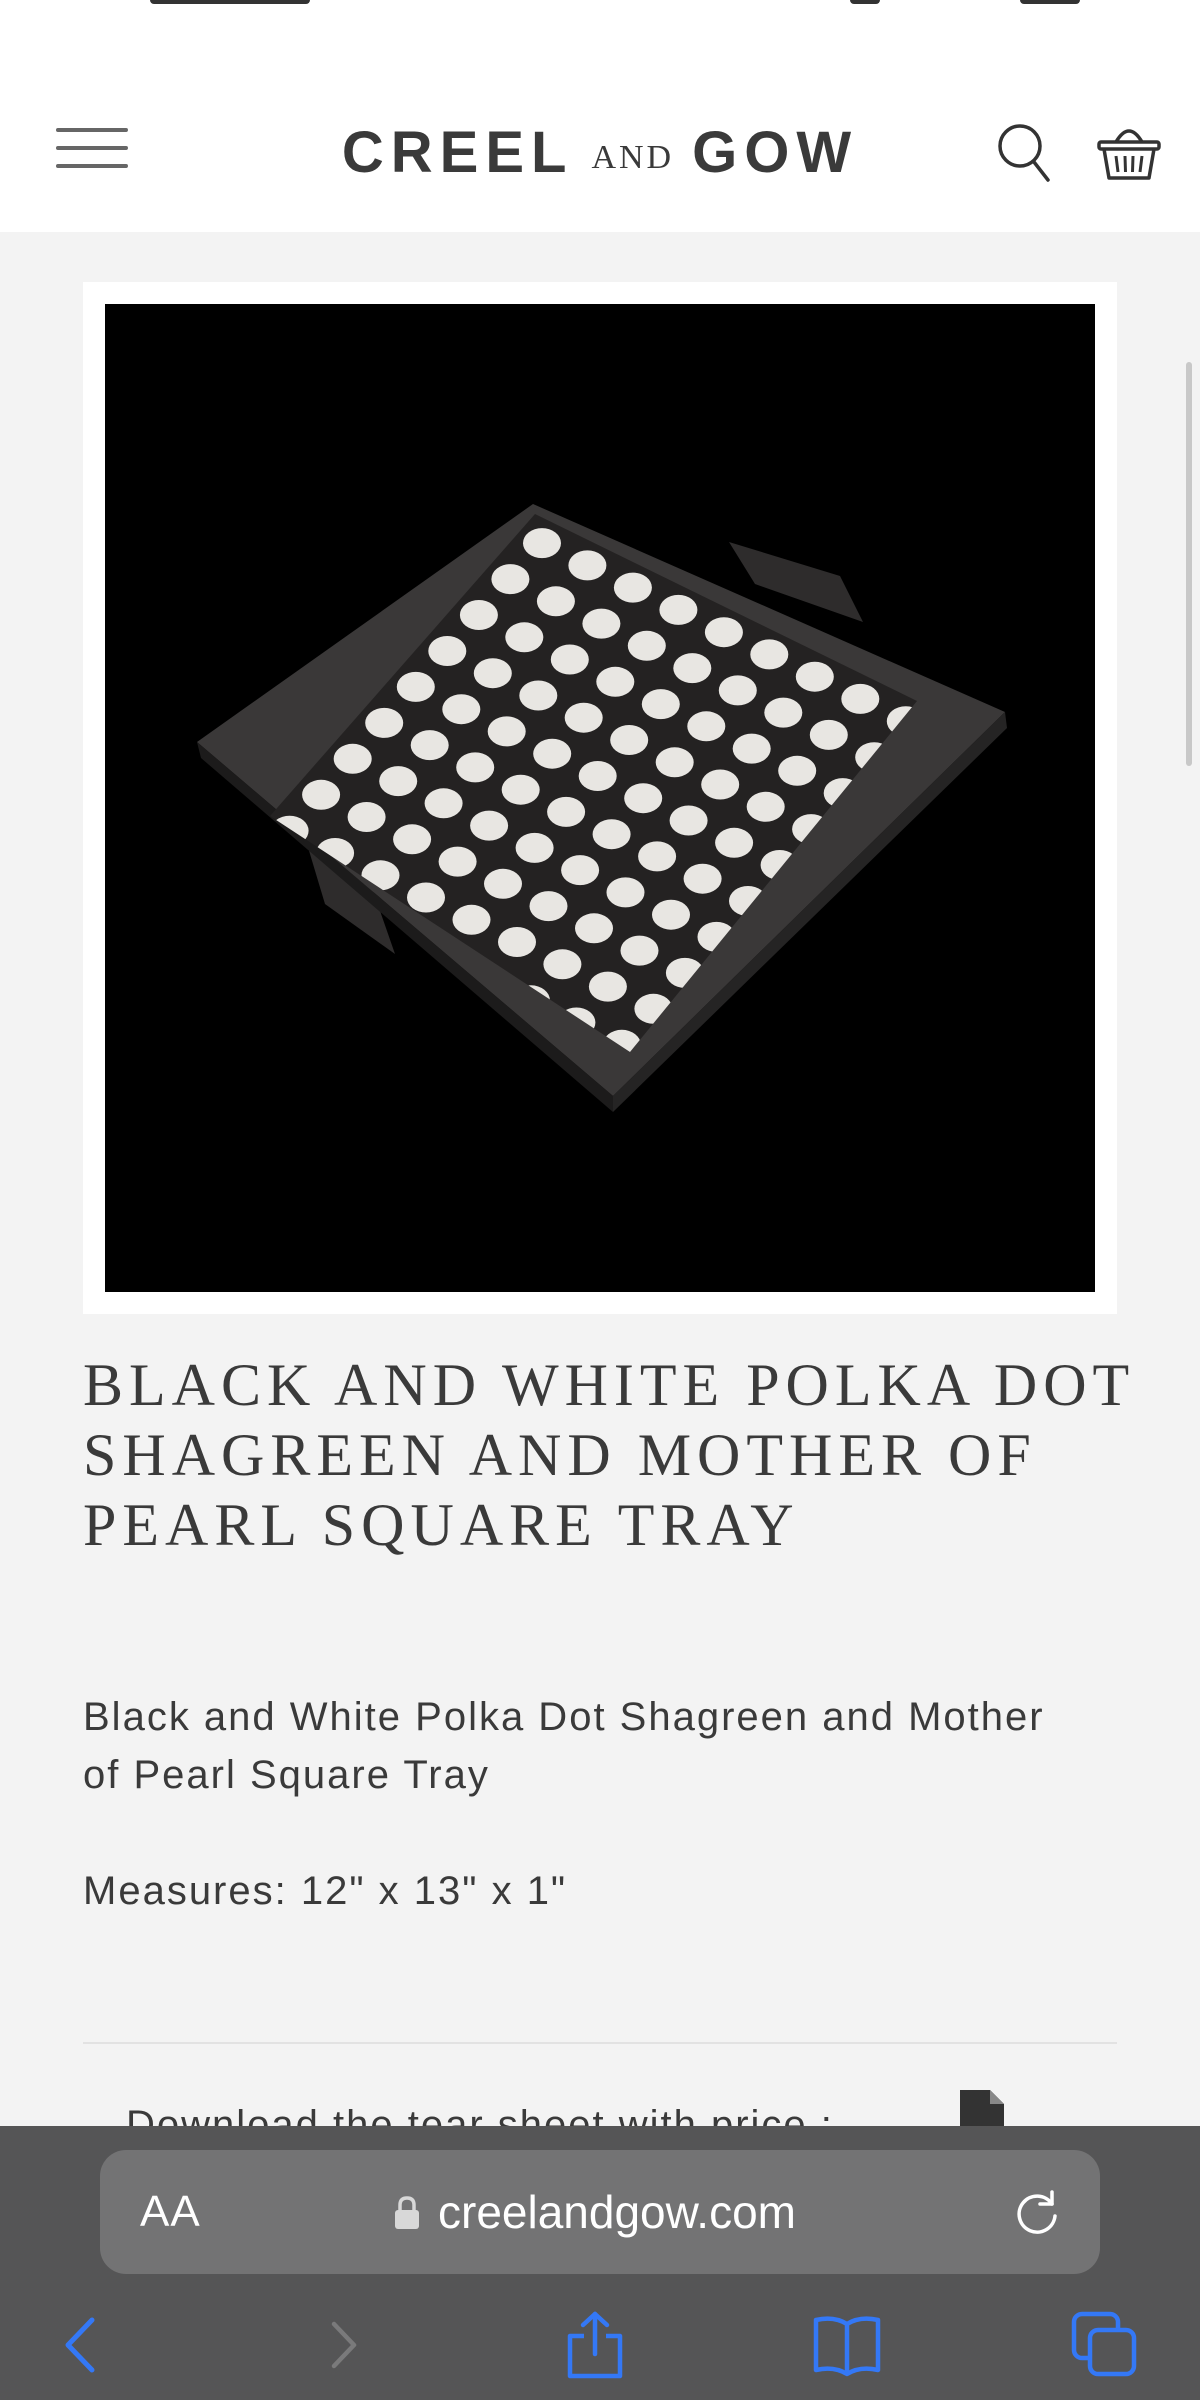  What do you see at coordinates (170, 2212) in the screenshot?
I see `text-size-button: AA` at bounding box center [170, 2212].